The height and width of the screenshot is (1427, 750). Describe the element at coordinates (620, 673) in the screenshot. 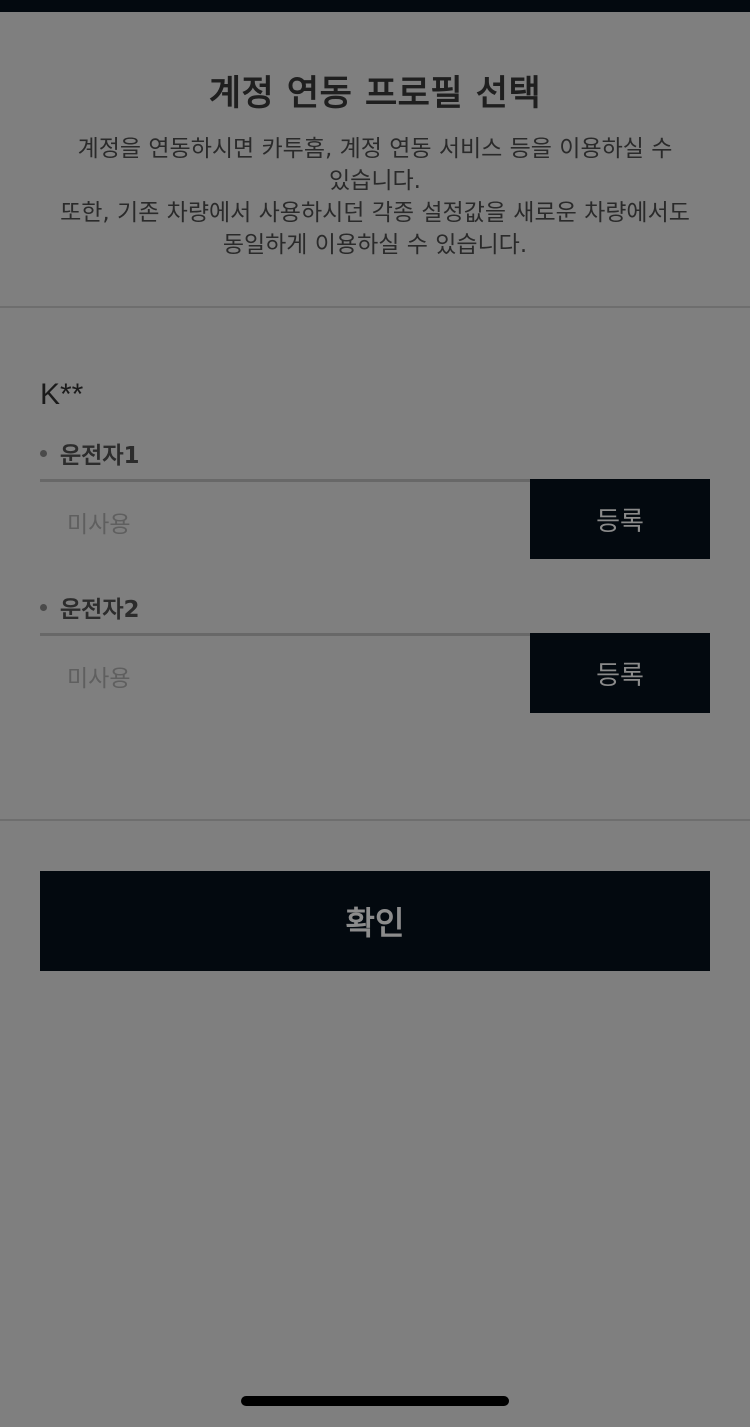

I see `driver-2-register-button: 등록` at that location.